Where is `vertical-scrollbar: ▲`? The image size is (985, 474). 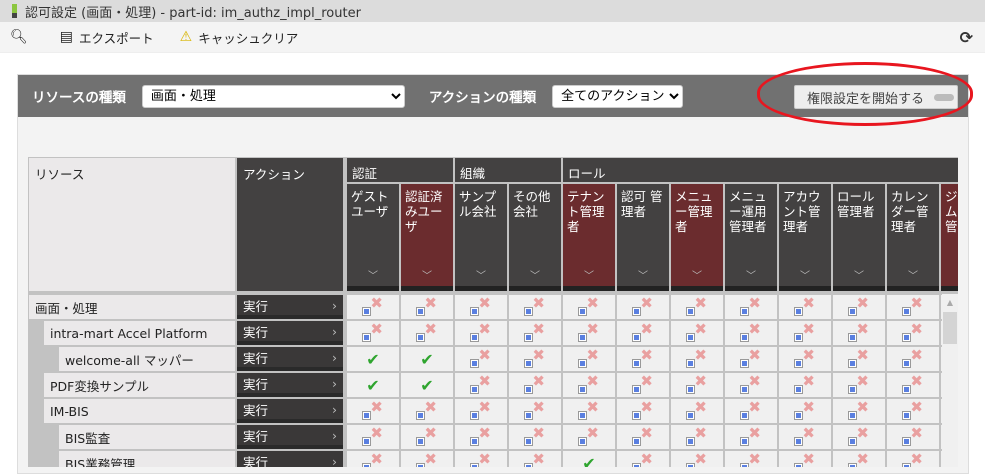 vertical-scrollbar: ▲ is located at coordinates (950, 380).